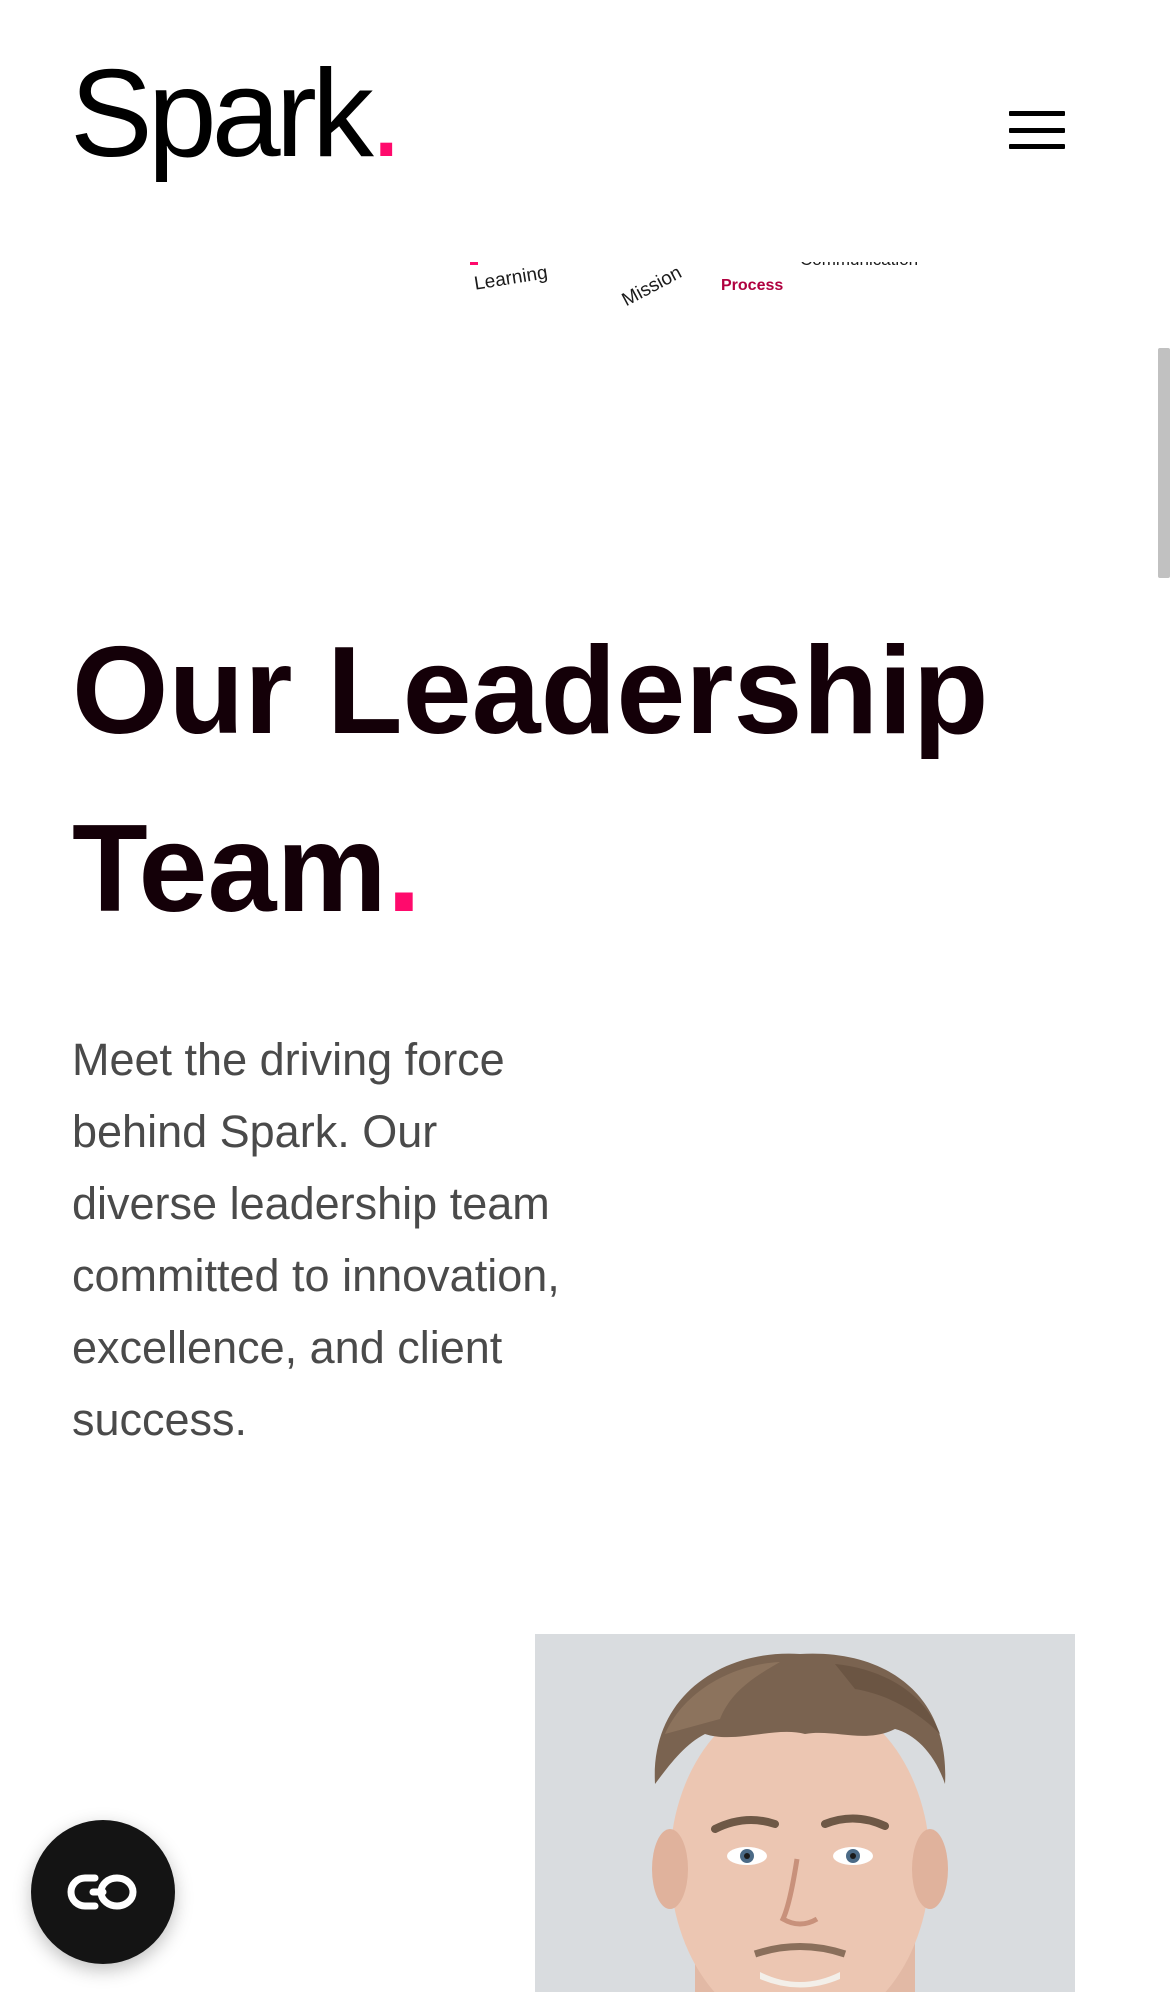  I want to click on word-cloud: Learning Mission Process Communication, so click(585, 292).